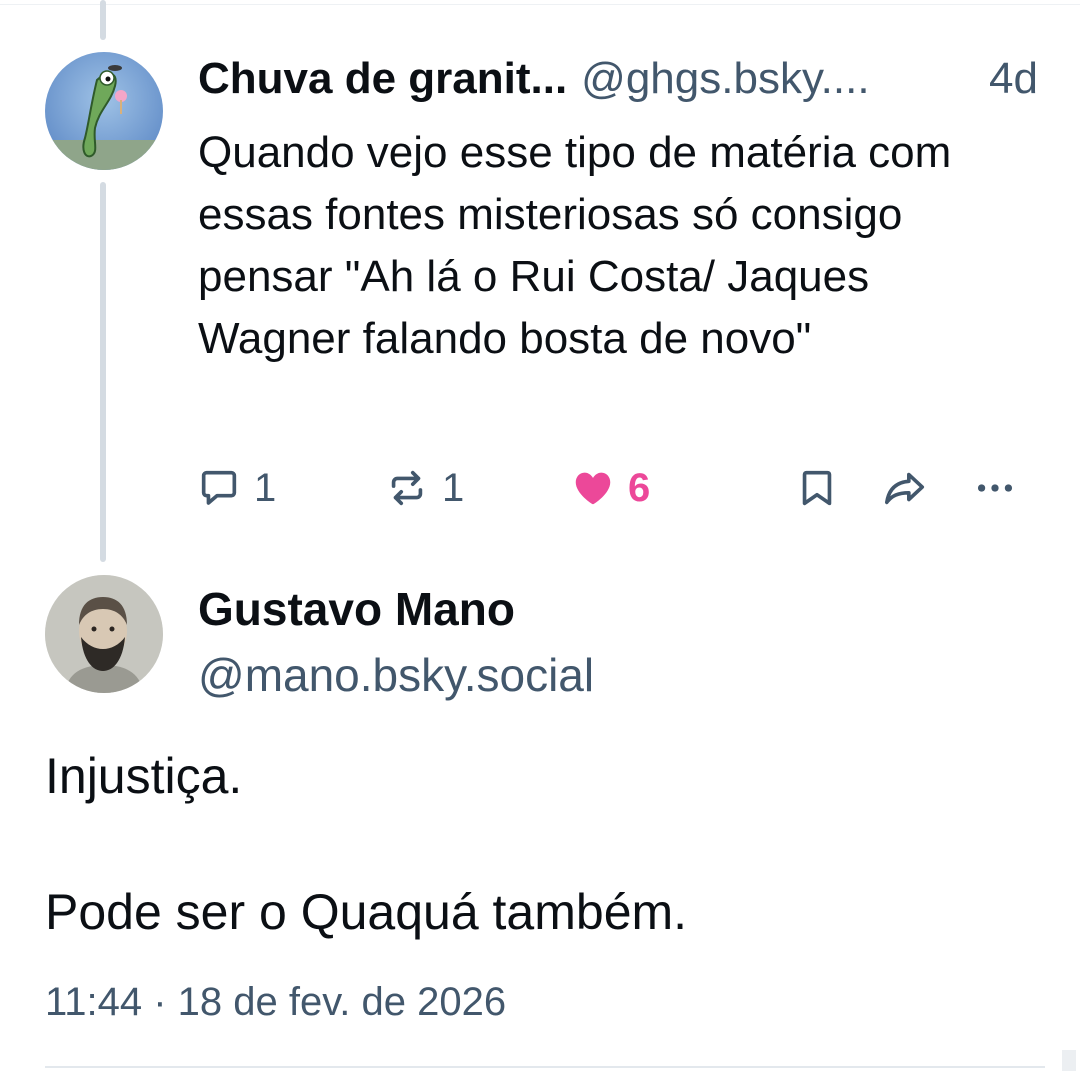 Image resolution: width=1080 pixels, height=1071 pixels. I want to click on reply-button: 1, so click(236, 488).